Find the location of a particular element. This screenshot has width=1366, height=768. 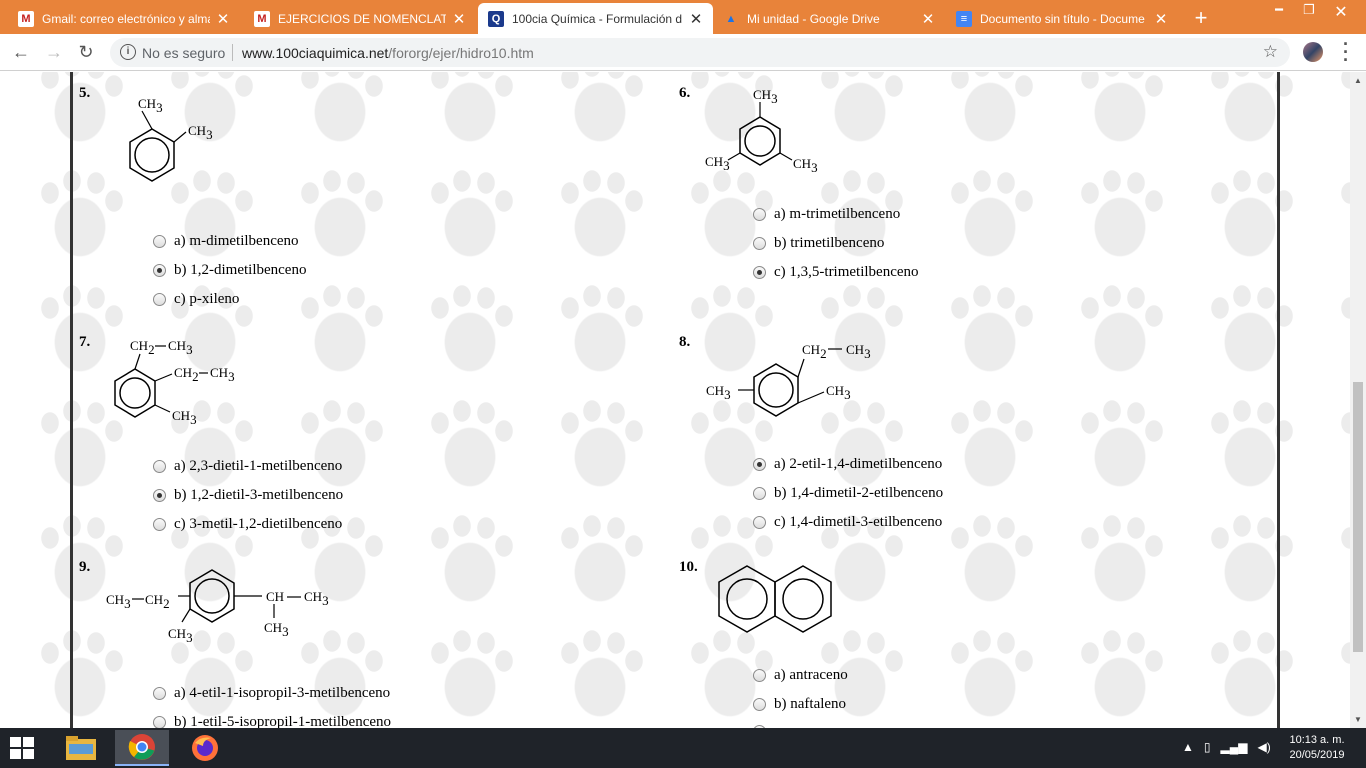

vertical-scrollbar: ▲ ▼ is located at coordinates (1358, 400).